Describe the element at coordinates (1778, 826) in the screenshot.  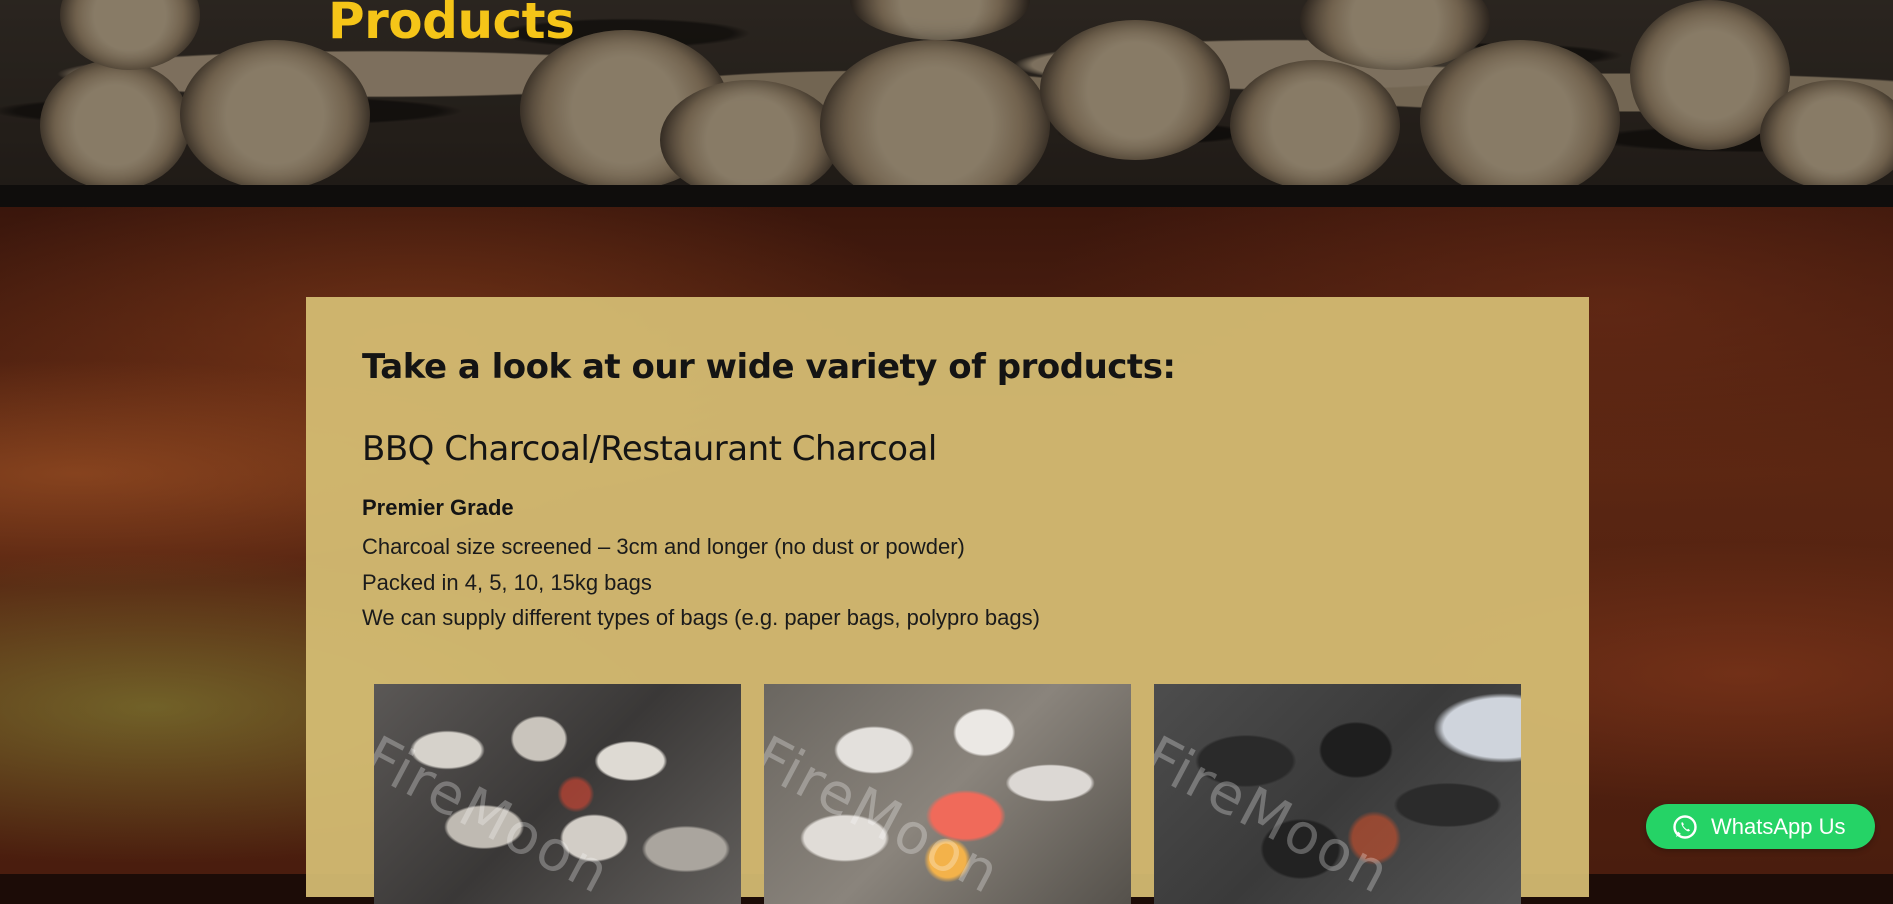
I see `whatsapp-label: WhatsApp Us` at that location.